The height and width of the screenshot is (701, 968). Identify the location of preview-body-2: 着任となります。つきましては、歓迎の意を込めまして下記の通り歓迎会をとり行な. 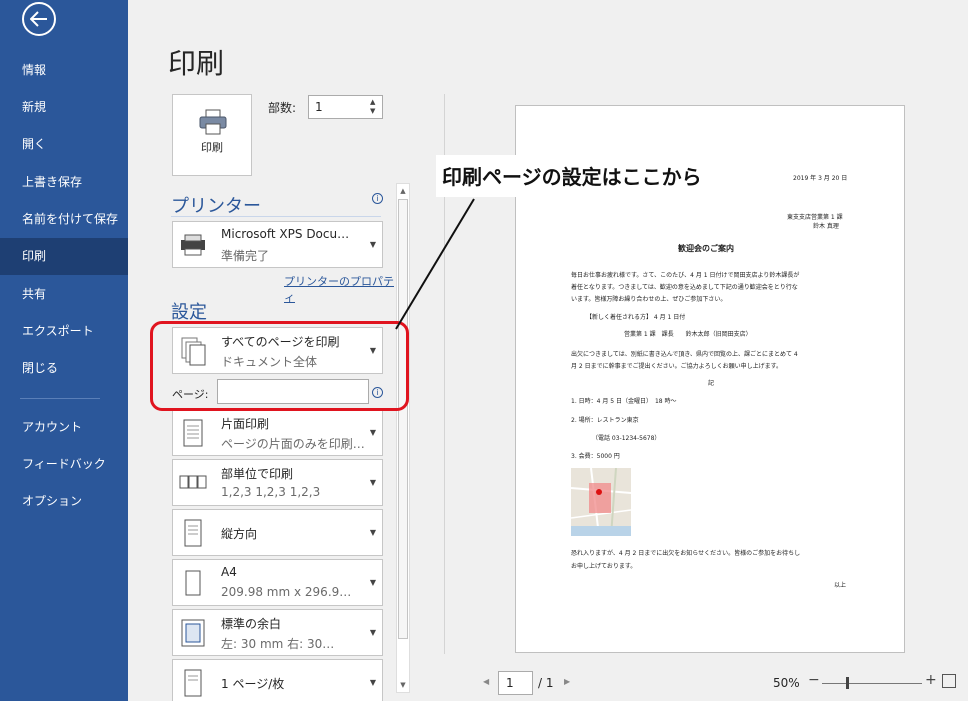
(684, 287).